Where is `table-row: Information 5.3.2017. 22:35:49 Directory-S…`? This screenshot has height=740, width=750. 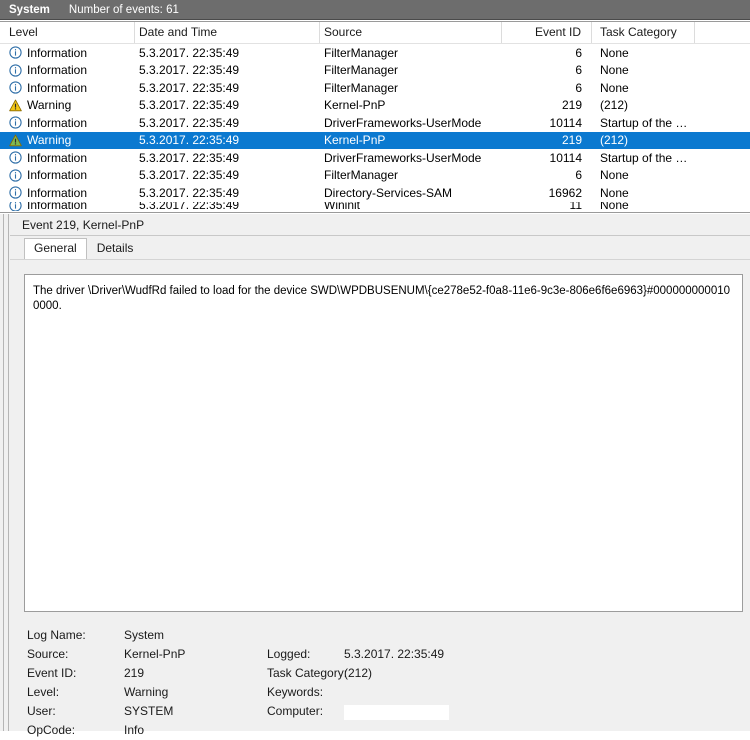 table-row: Information 5.3.2017. 22:35:49 Directory-S… is located at coordinates (375, 193).